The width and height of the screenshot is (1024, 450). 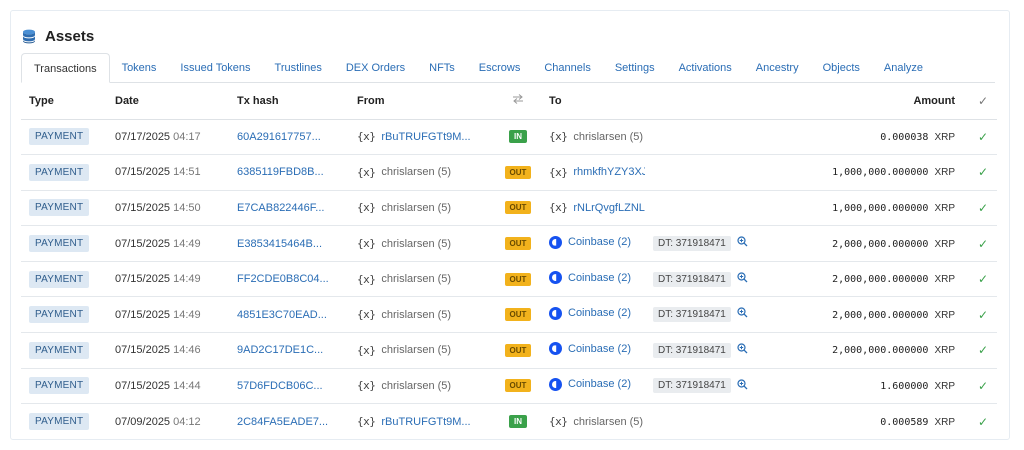 I want to click on col-header-amount: Amount, so click(x=866, y=101).